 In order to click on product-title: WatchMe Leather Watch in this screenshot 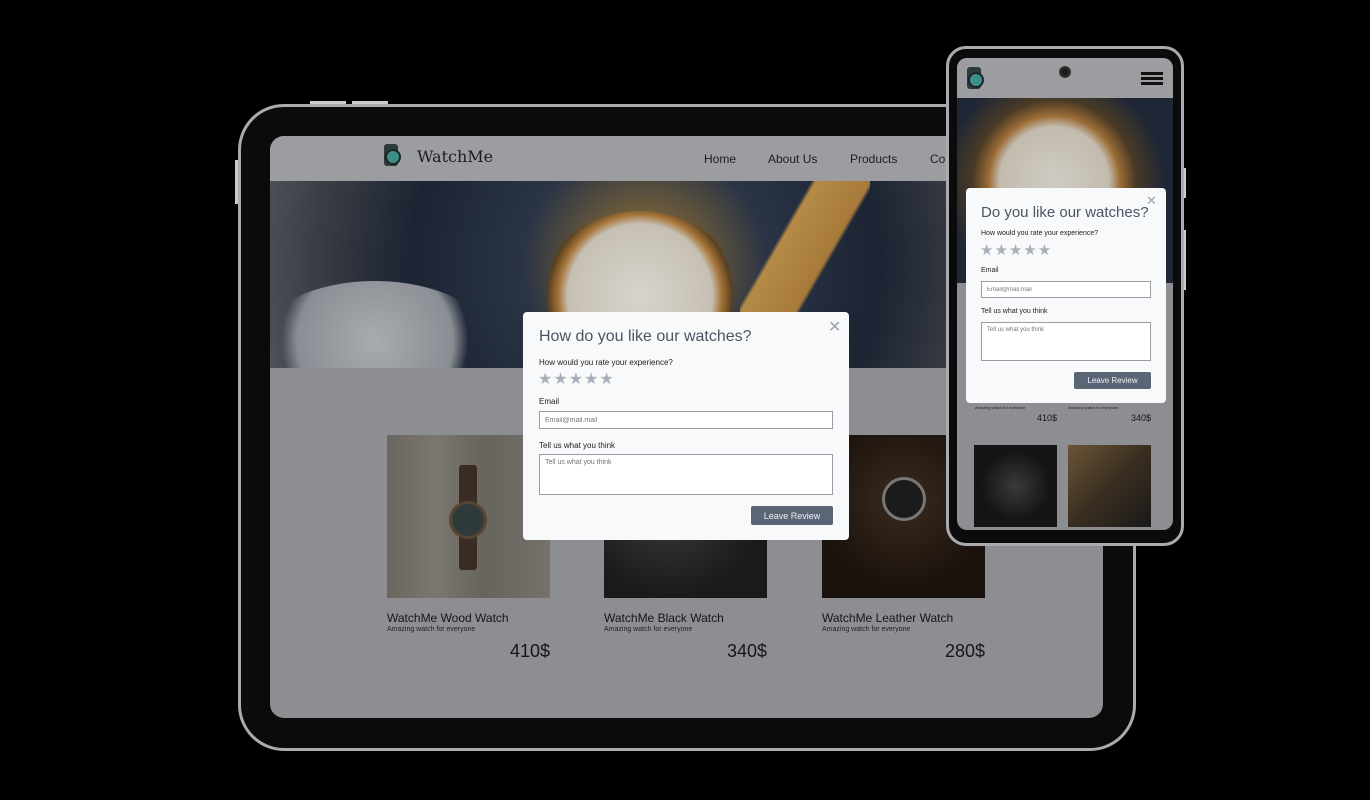, I will do `click(887, 618)`.